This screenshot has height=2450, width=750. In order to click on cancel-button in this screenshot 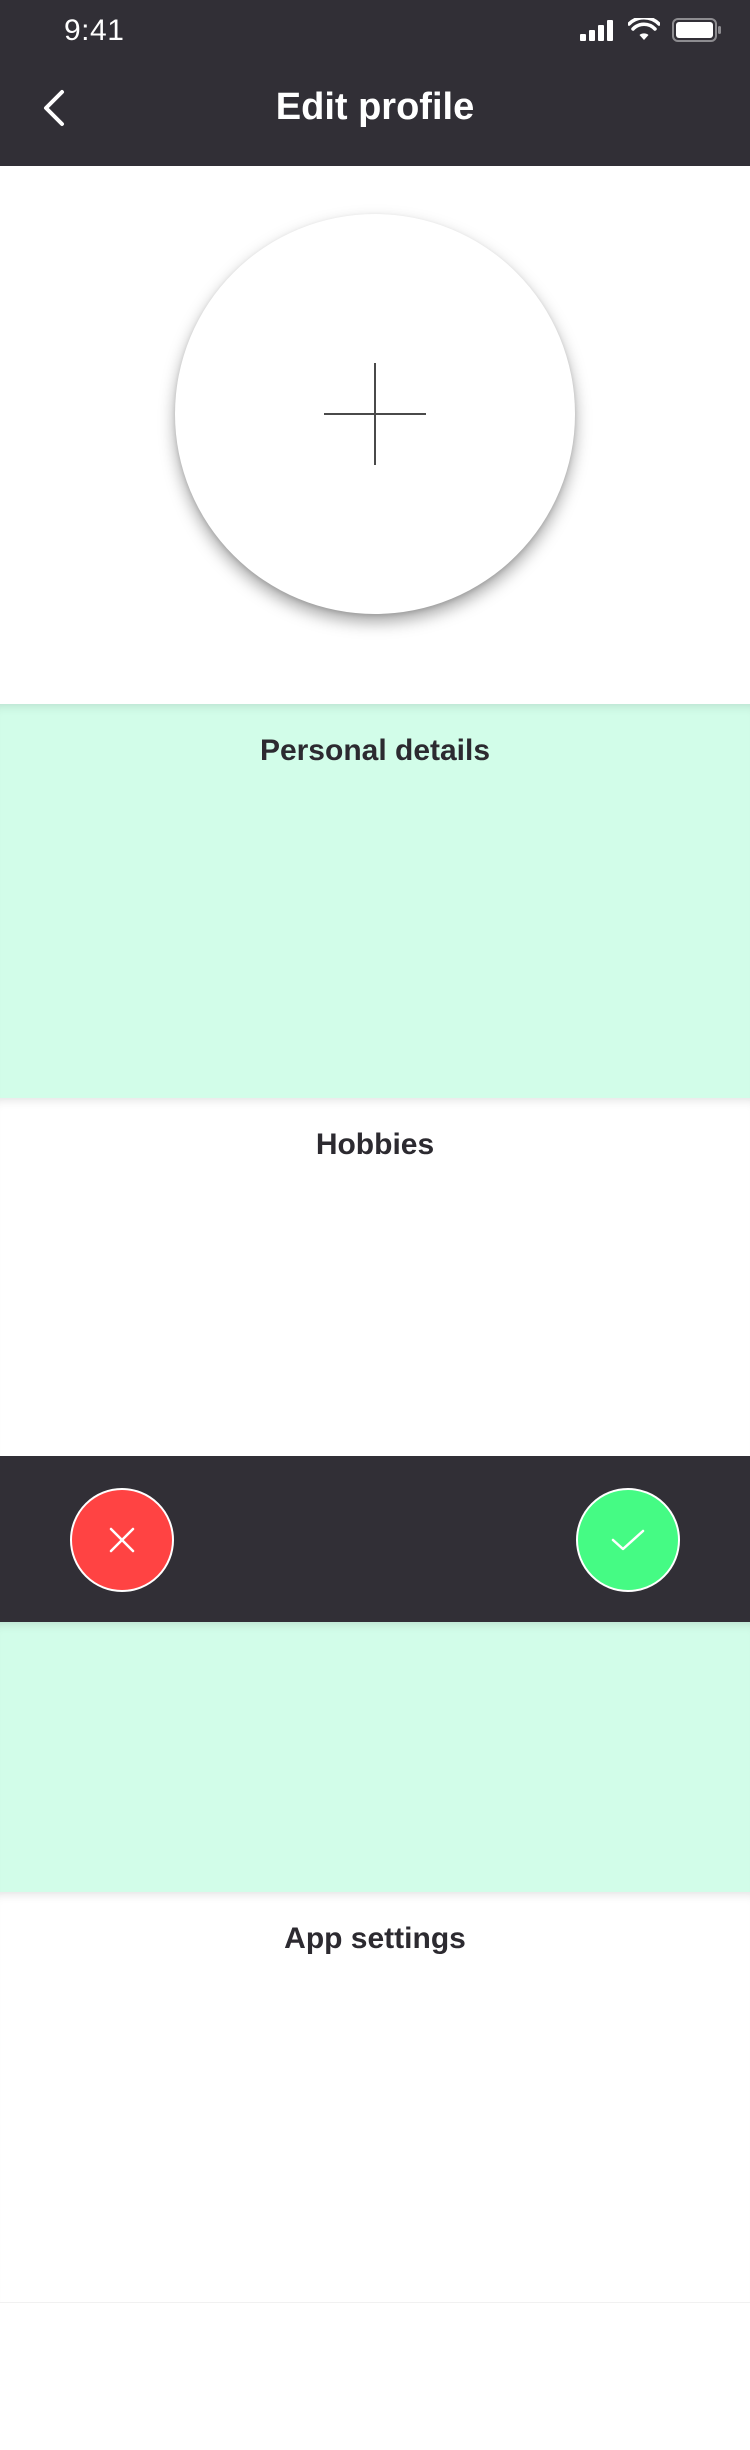, I will do `click(122, 1540)`.